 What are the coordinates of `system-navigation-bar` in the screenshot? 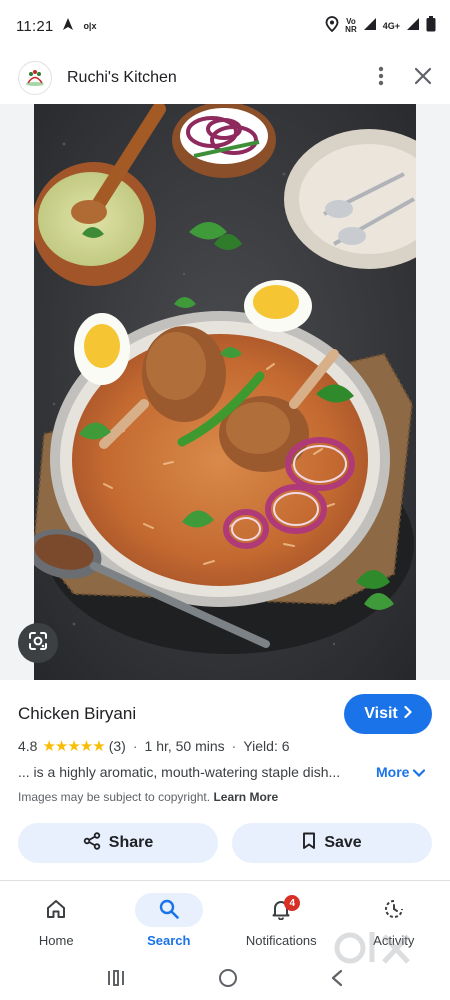 It's located at (225, 980).